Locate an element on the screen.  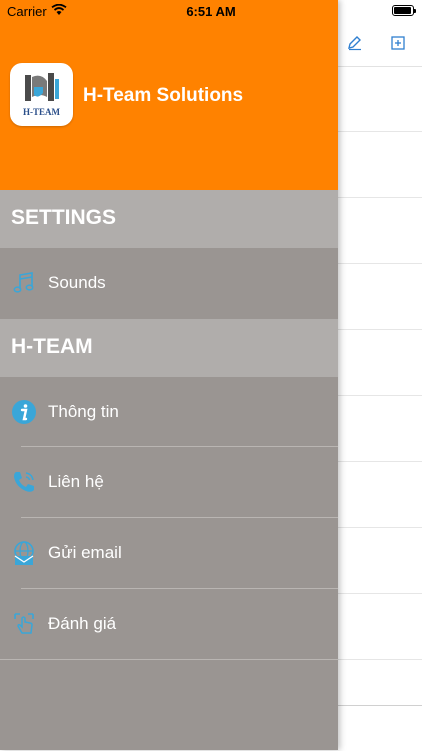
music-note-icon is located at coordinates (23, 282).